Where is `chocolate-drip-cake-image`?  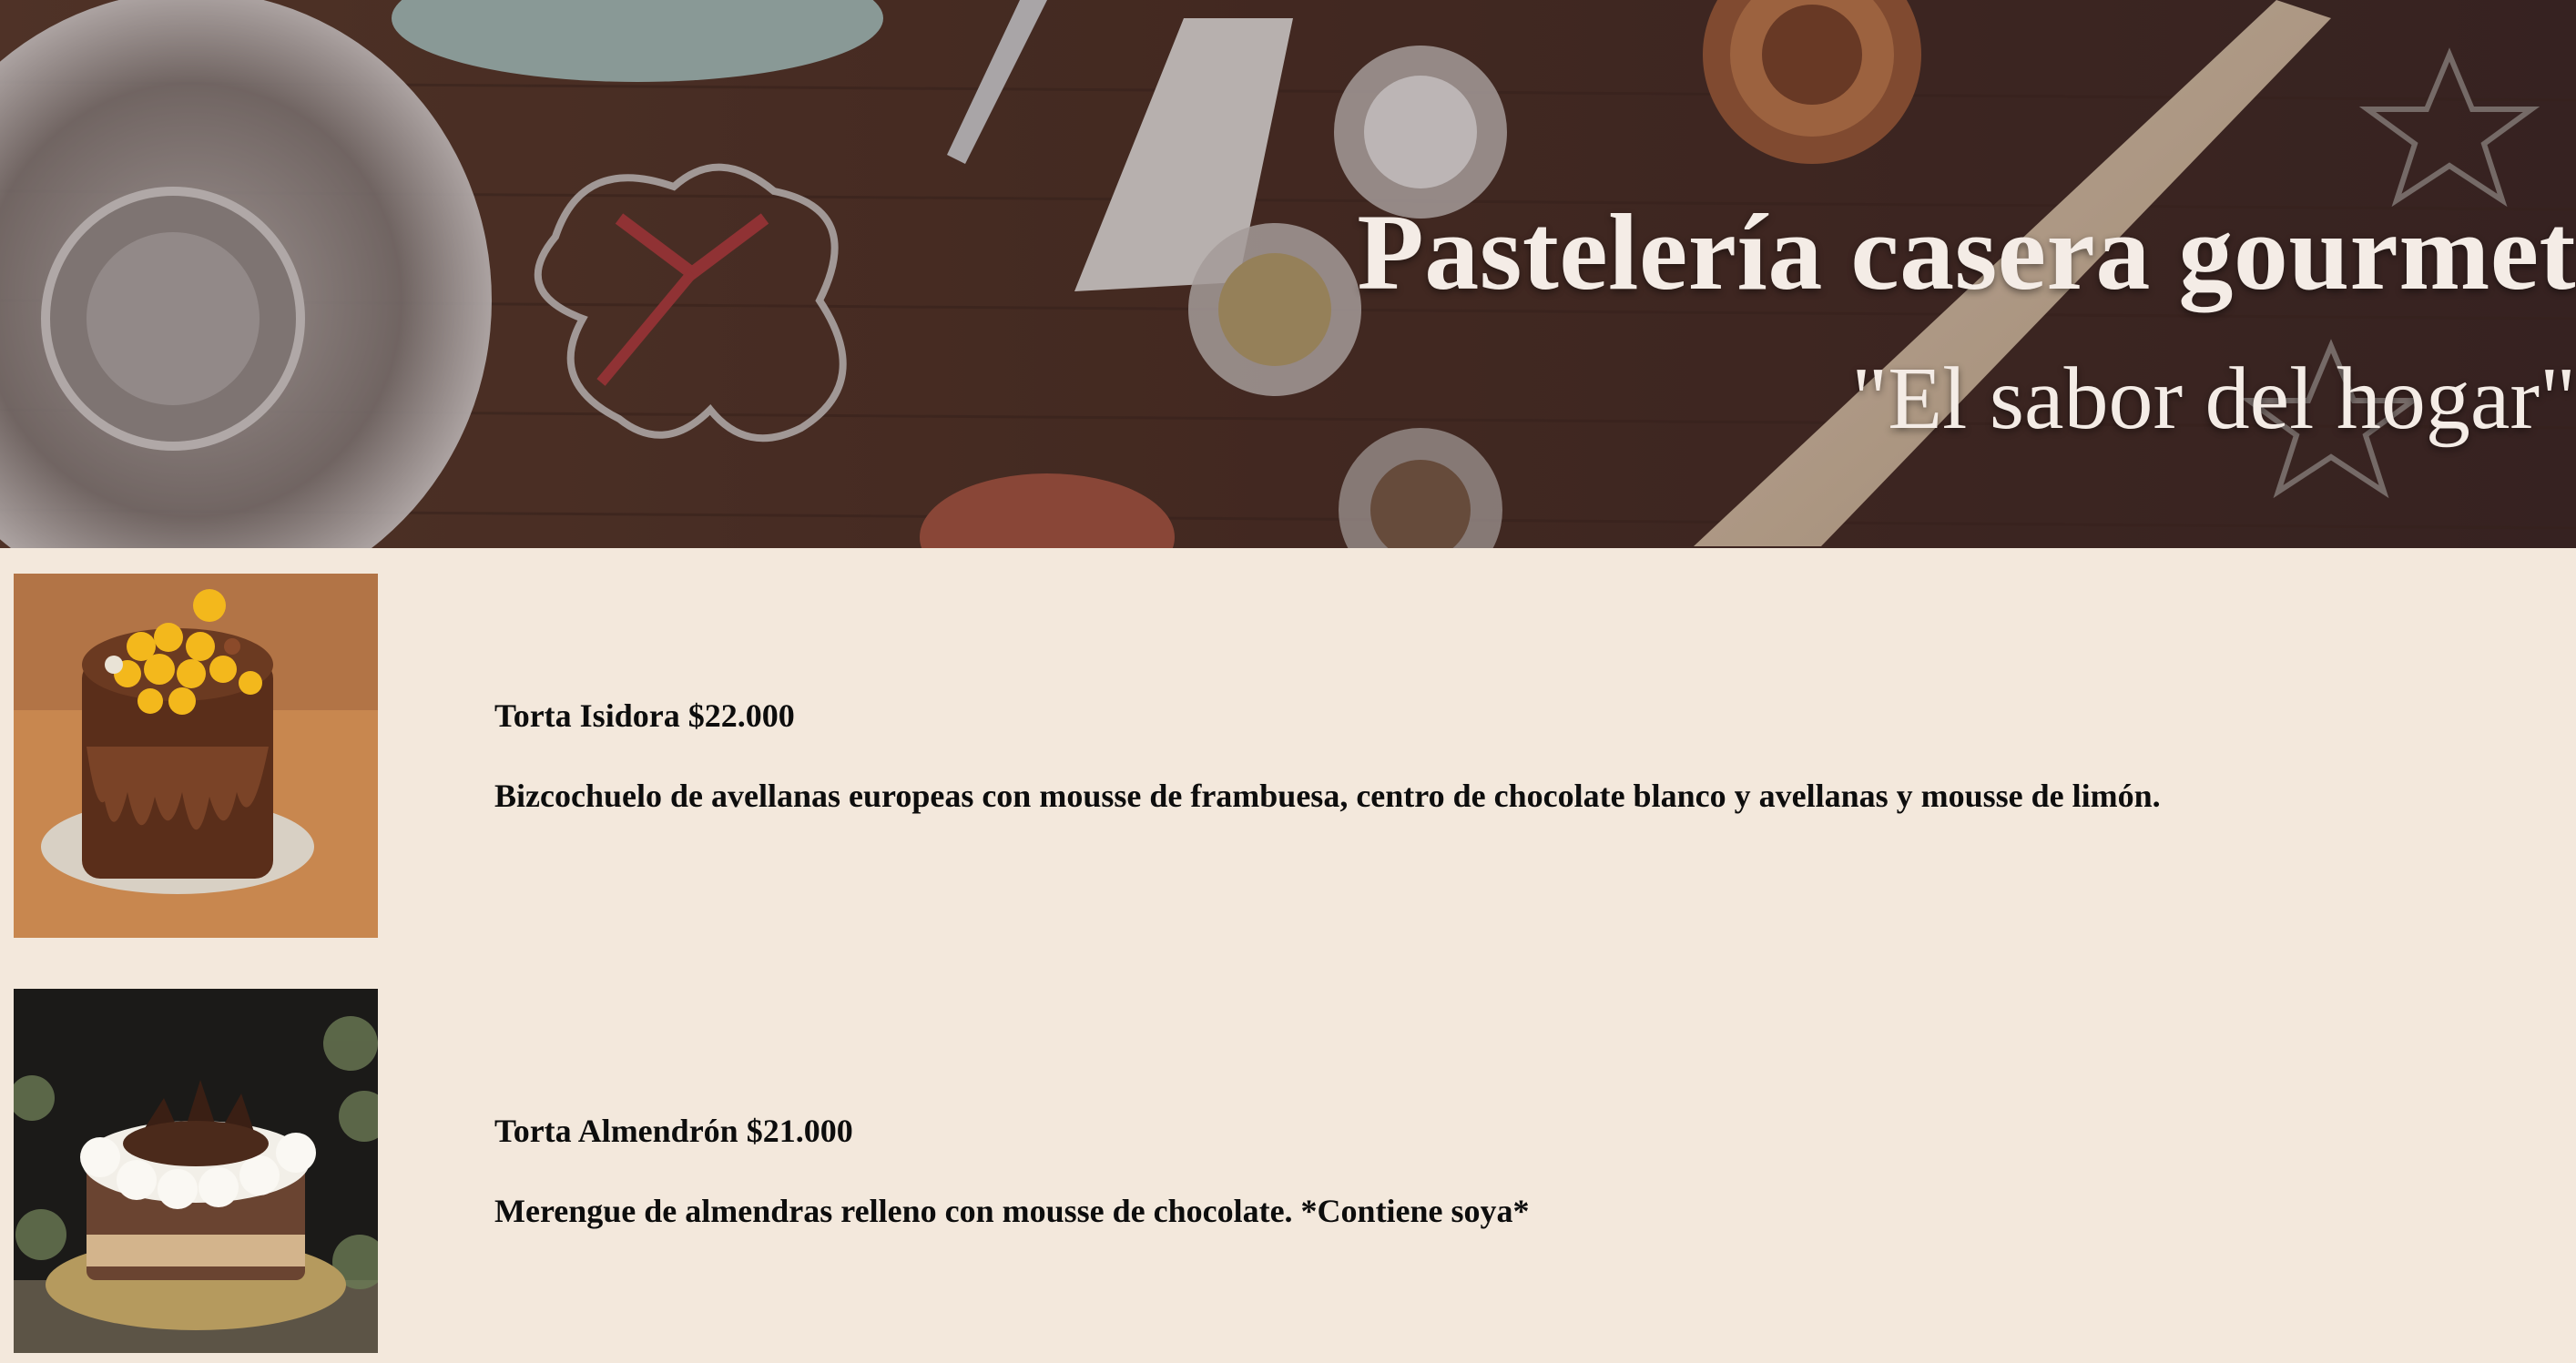
chocolate-drip-cake-image is located at coordinates (196, 756).